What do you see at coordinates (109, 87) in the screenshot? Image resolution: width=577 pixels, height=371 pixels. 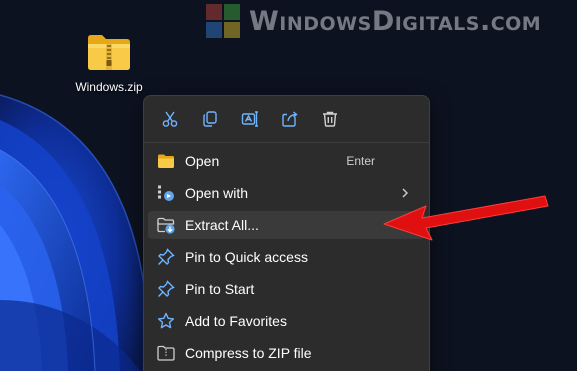 I see `desktop-icon-label: Windows.zip` at bounding box center [109, 87].